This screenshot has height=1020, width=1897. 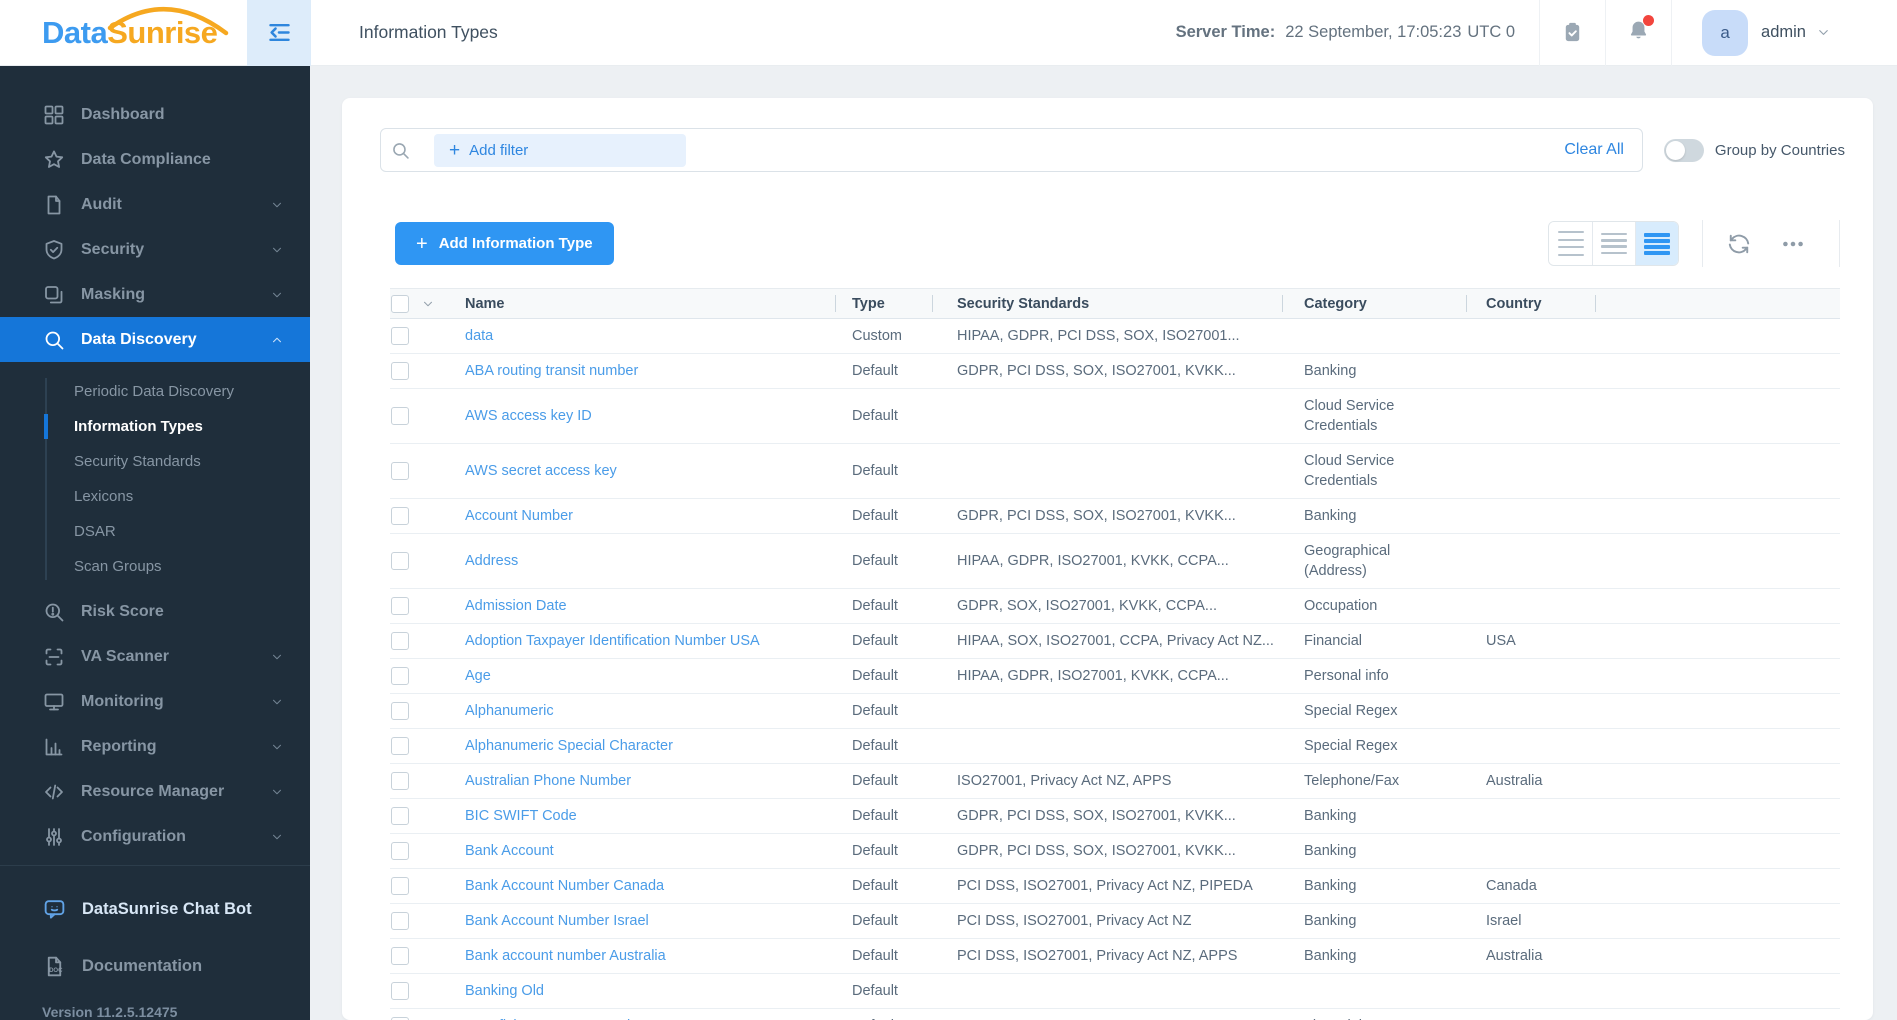 What do you see at coordinates (133, 836) in the screenshot?
I see `sidebar-item-label: Configuration` at bounding box center [133, 836].